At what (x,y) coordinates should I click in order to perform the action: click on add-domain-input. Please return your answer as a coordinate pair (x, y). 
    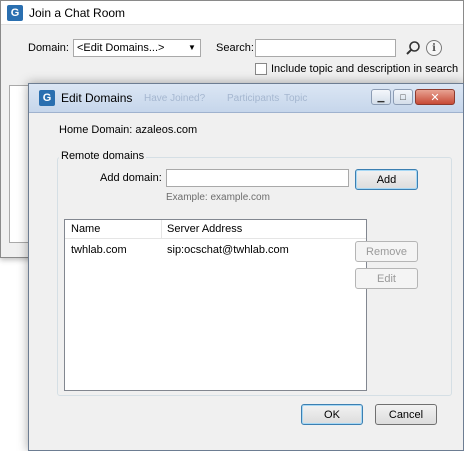
    Looking at the image, I should click on (257, 178).